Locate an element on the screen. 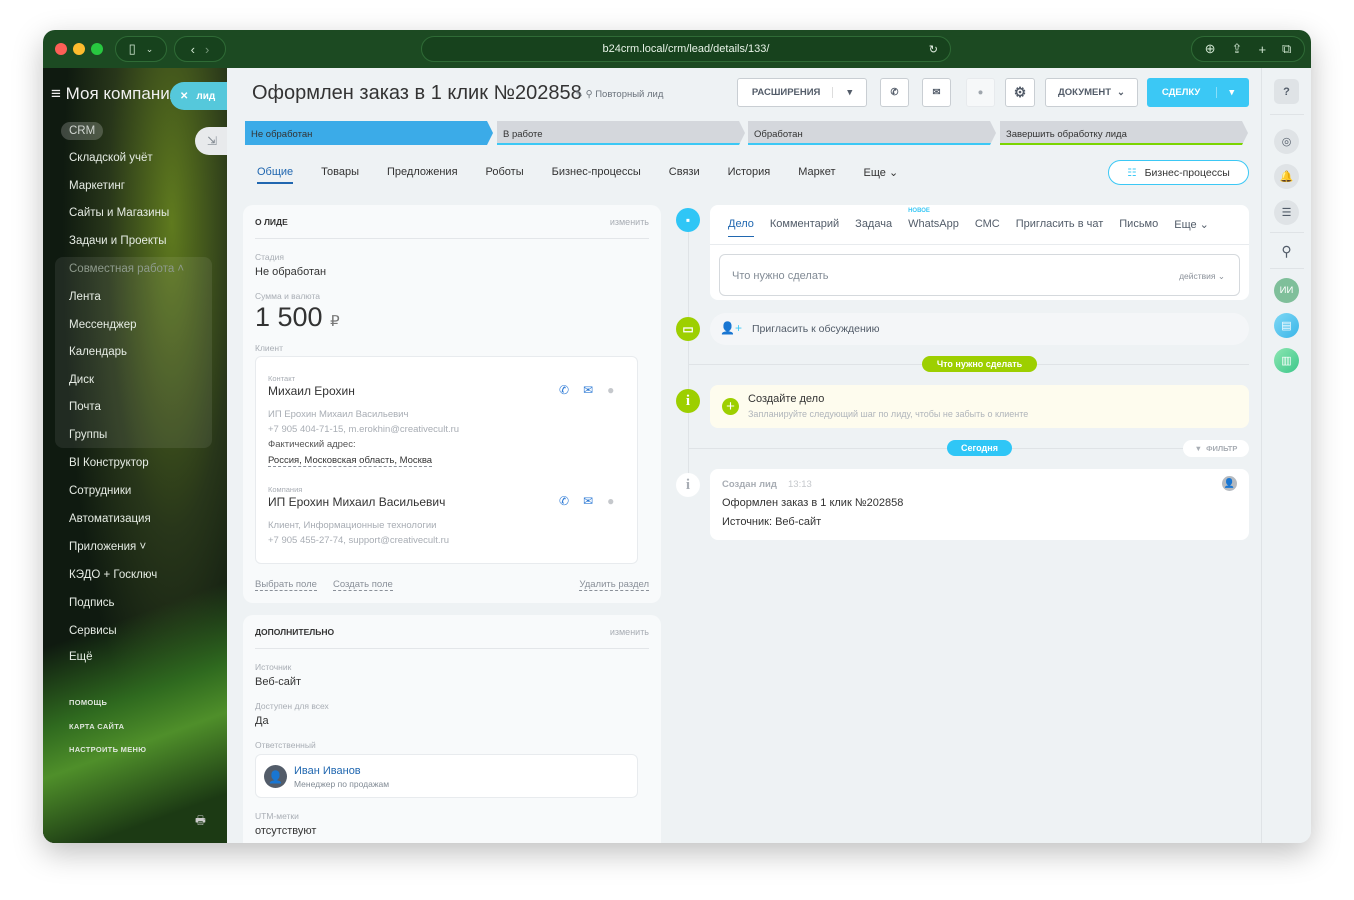 The image size is (1354, 900). sidebar-group-title: Совместная работа ˄ is located at coordinates (126, 269).